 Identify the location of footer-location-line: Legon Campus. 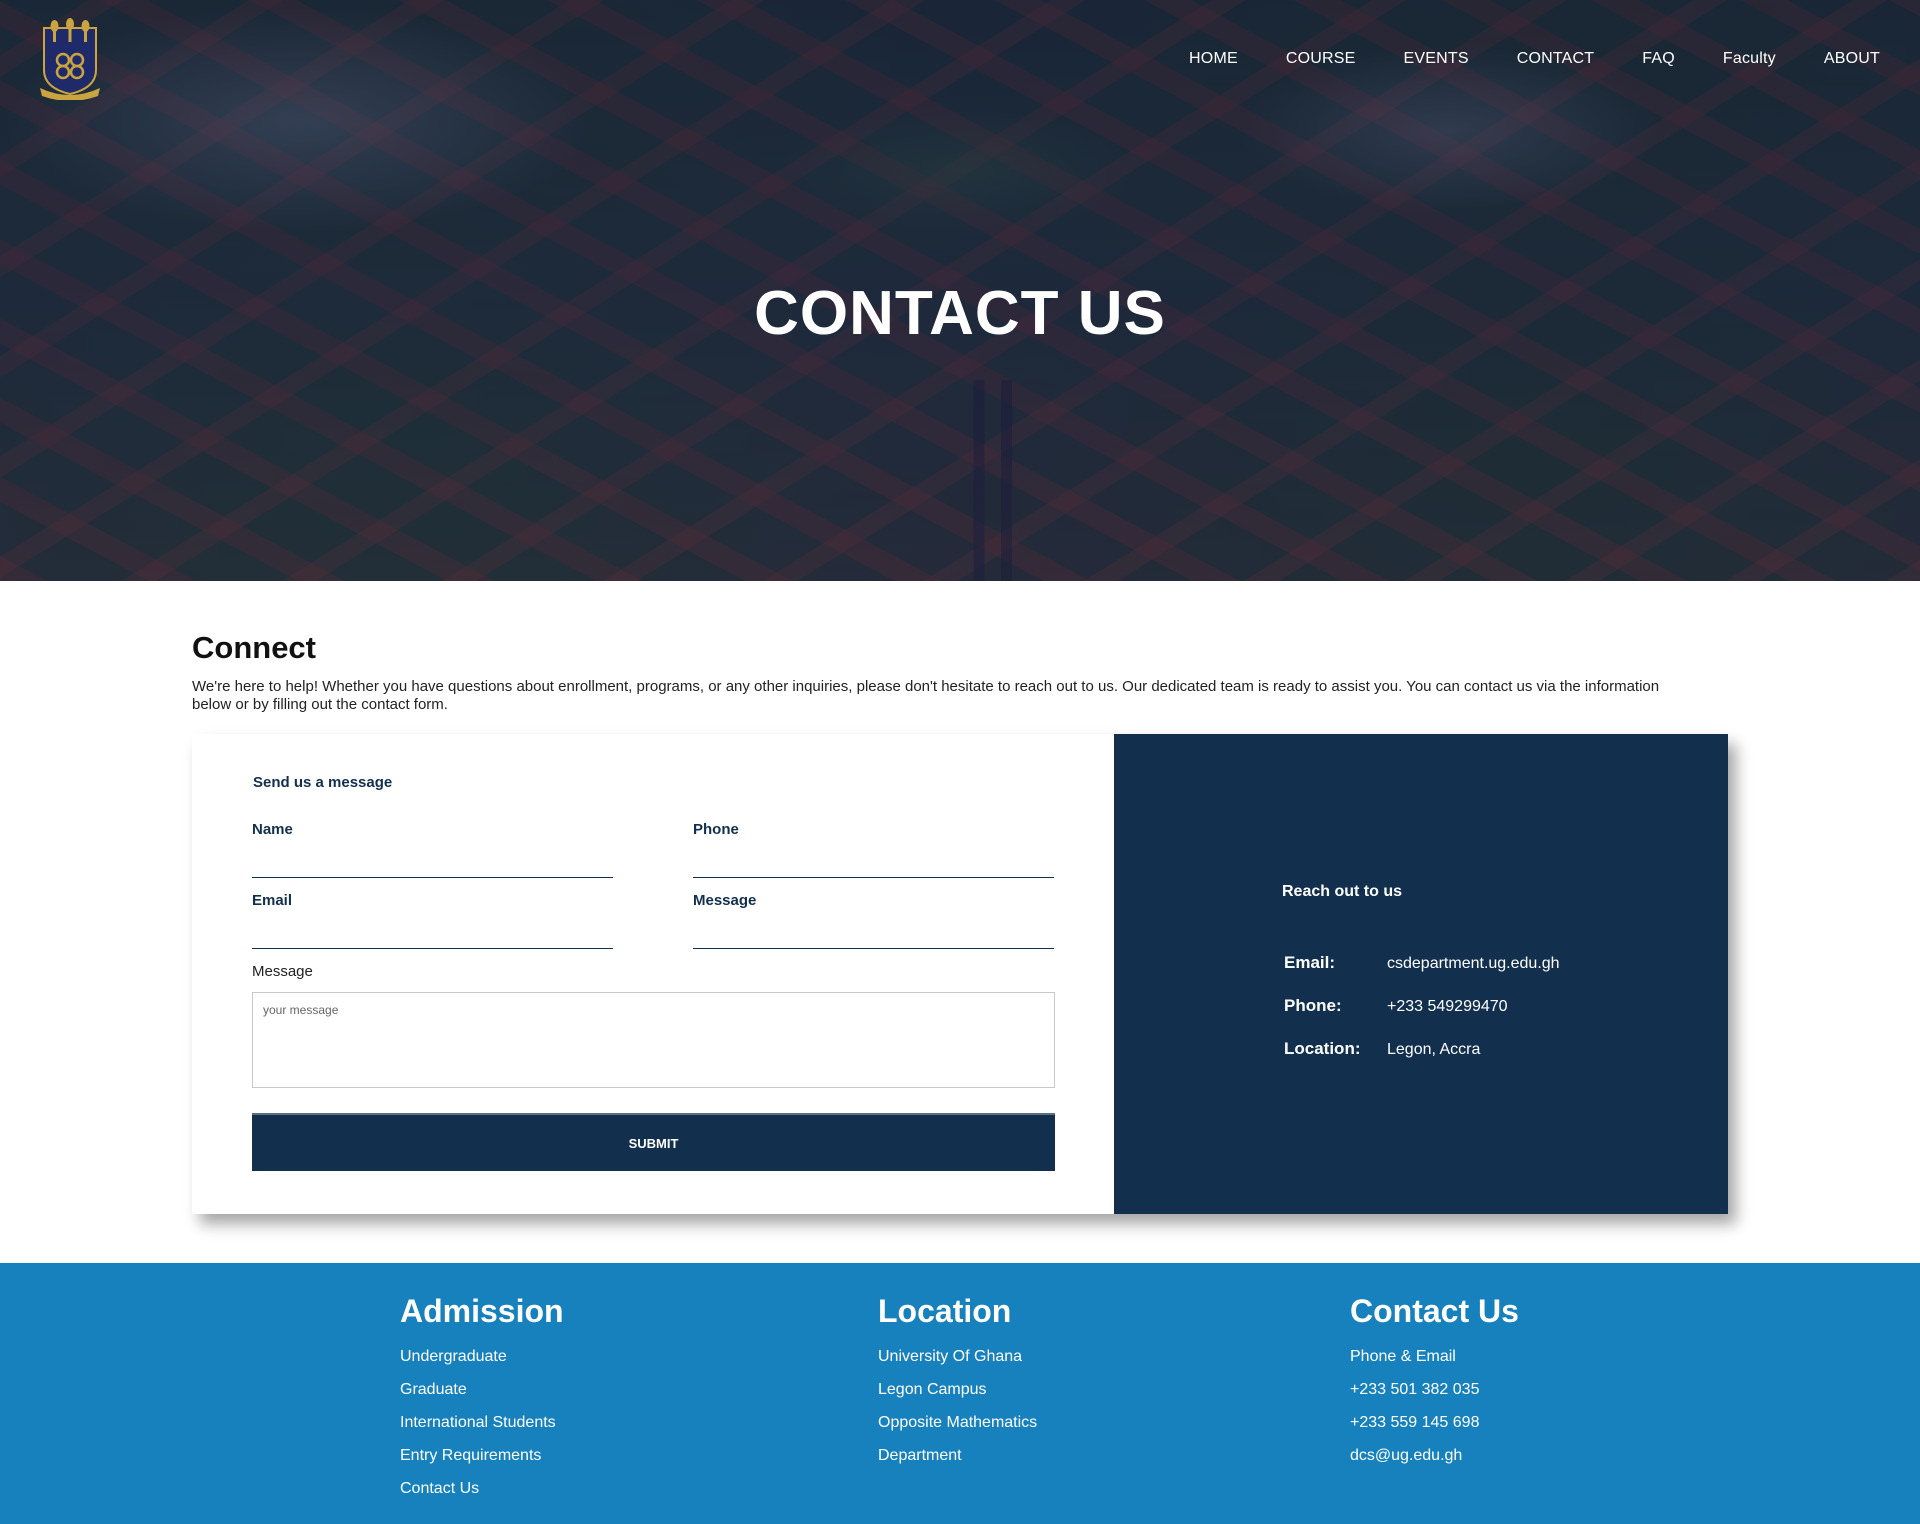
(932, 1389).